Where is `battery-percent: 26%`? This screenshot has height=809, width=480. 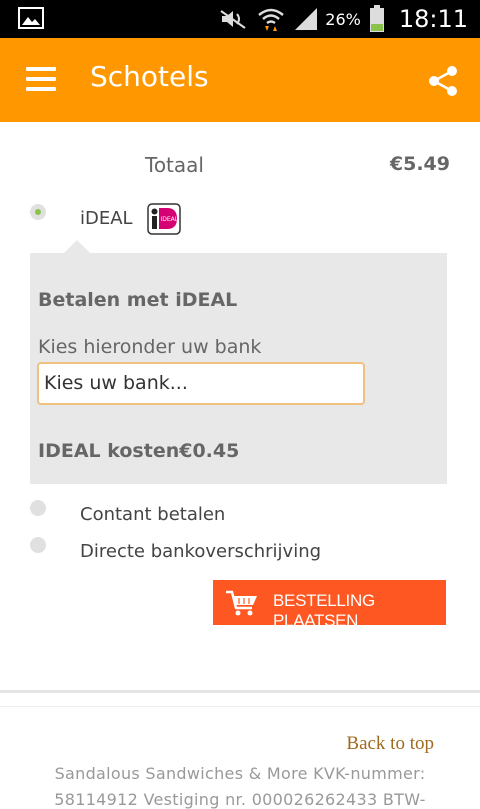
battery-percent: 26% is located at coordinates (343, 19).